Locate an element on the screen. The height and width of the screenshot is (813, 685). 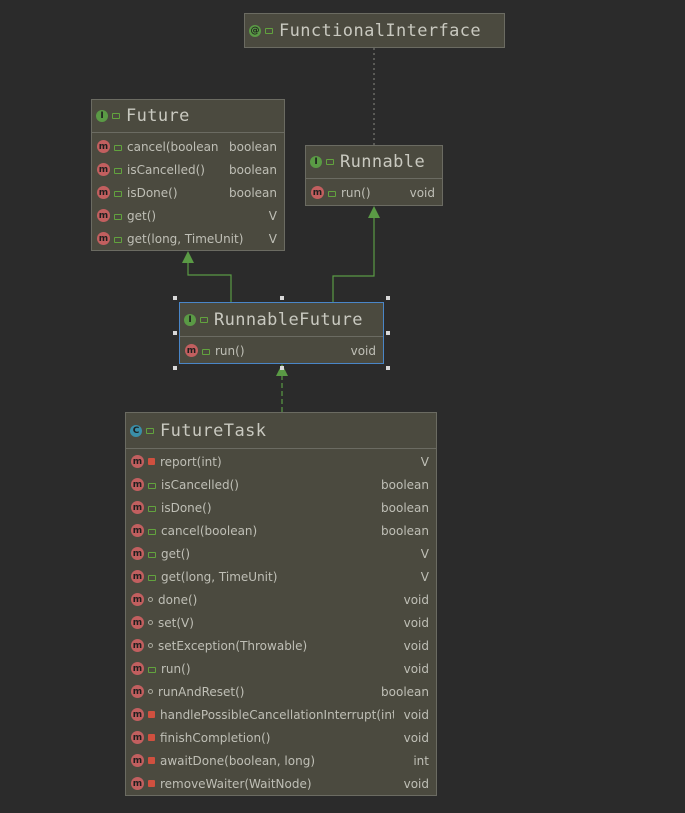
node-runnable-future: I RunnableFuture m run() void is located at coordinates (281, 333).